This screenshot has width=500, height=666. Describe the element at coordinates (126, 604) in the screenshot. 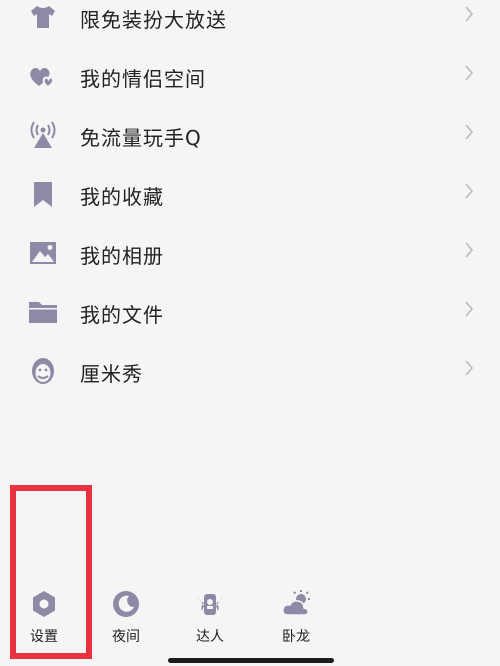

I see `moon-icon` at that location.